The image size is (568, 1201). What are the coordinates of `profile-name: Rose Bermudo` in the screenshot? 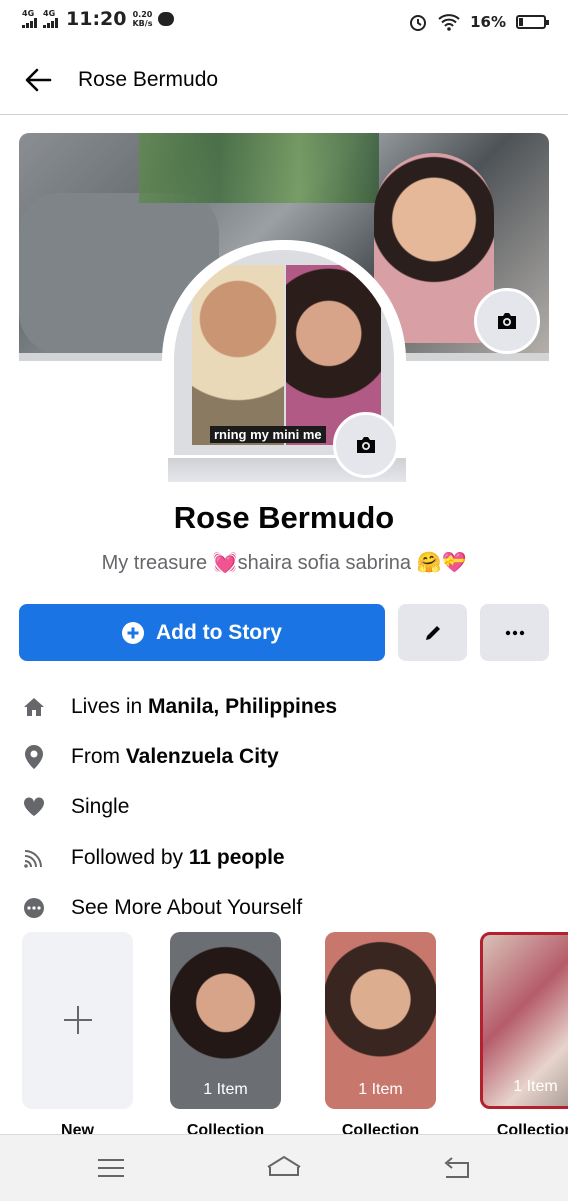 It's located at (284, 517).